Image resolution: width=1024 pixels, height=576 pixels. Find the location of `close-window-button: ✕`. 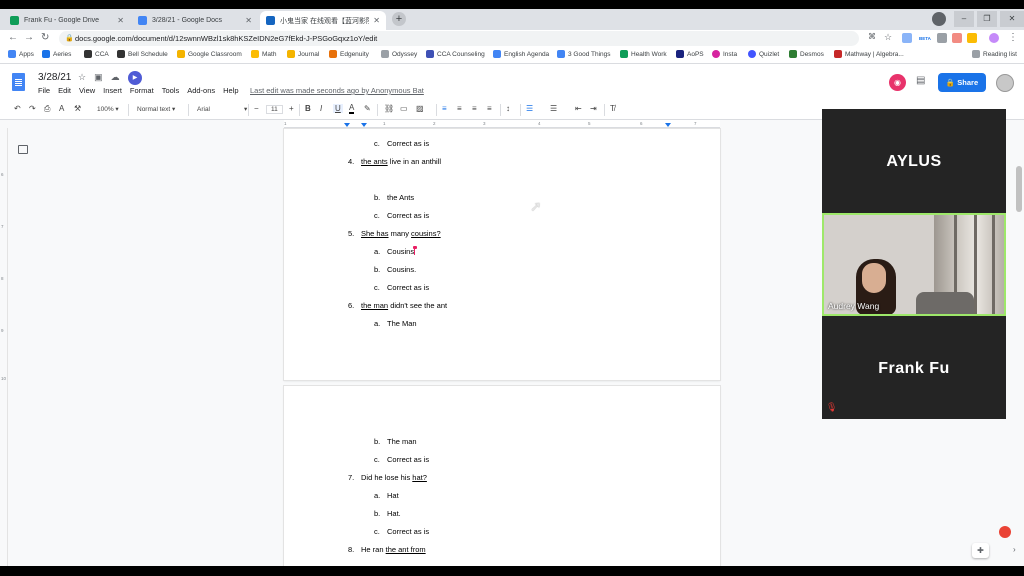

close-window-button: ✕ is located at coordinates (1012, 19).